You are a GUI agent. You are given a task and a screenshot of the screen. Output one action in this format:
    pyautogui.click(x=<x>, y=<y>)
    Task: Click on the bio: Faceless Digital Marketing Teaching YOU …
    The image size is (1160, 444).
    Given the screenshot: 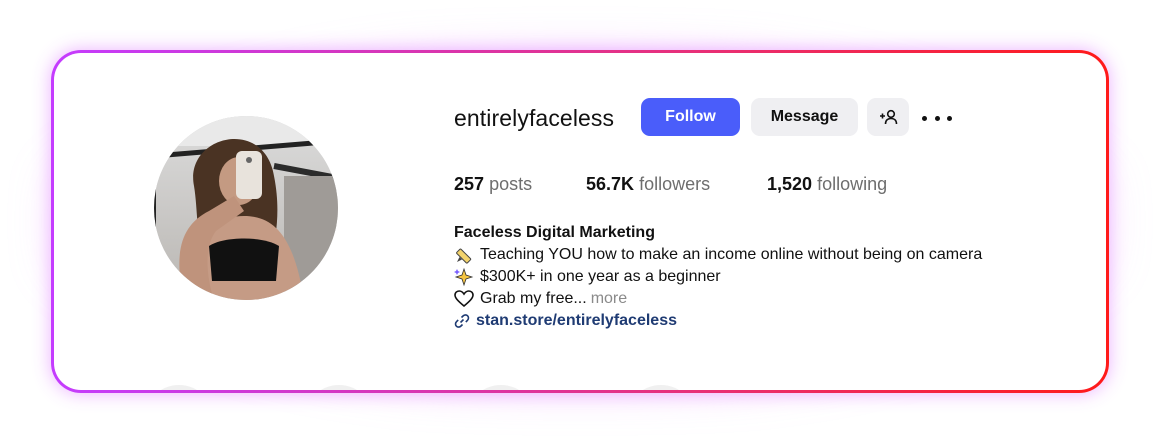 What is the action you would take?
    pyautogui.click(x=718, y=277)
    